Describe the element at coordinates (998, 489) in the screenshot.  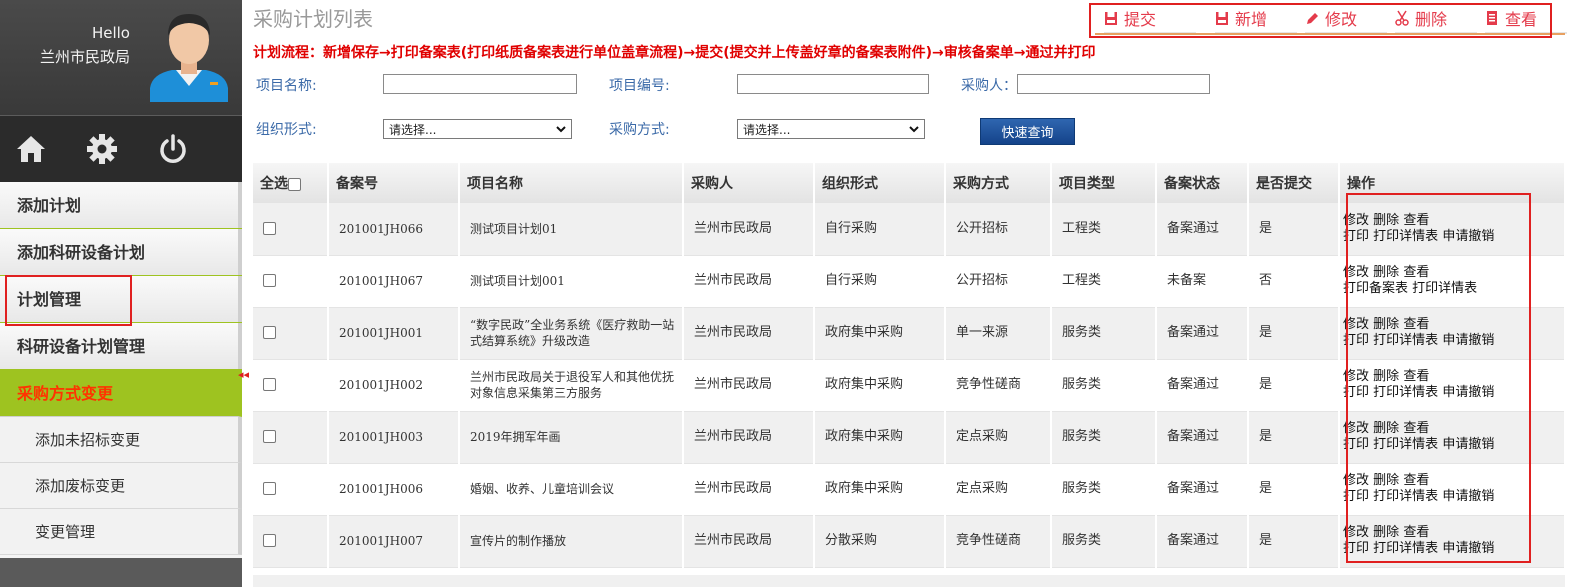
I see `cell-purchase-method: 定点采购` at that location.